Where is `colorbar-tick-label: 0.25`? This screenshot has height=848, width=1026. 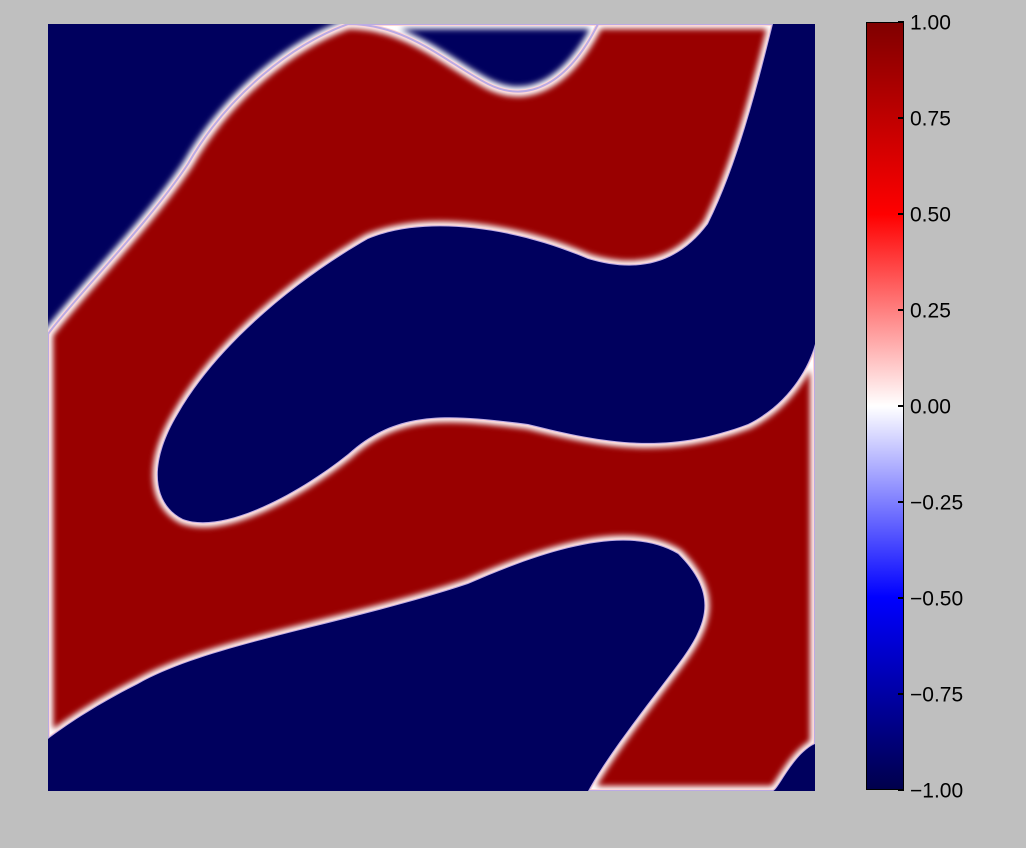
colorbar-tick-label: 0.25 is located at coordinates (930, 311).